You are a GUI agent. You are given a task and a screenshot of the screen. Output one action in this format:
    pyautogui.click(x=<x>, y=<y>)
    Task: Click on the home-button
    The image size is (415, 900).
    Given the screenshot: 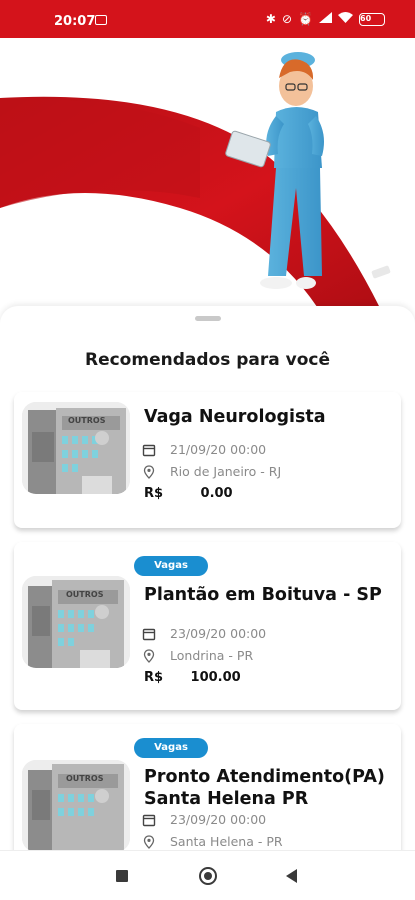 What is the action you would take?
    pyautogui.click(x=208, y=876)
    